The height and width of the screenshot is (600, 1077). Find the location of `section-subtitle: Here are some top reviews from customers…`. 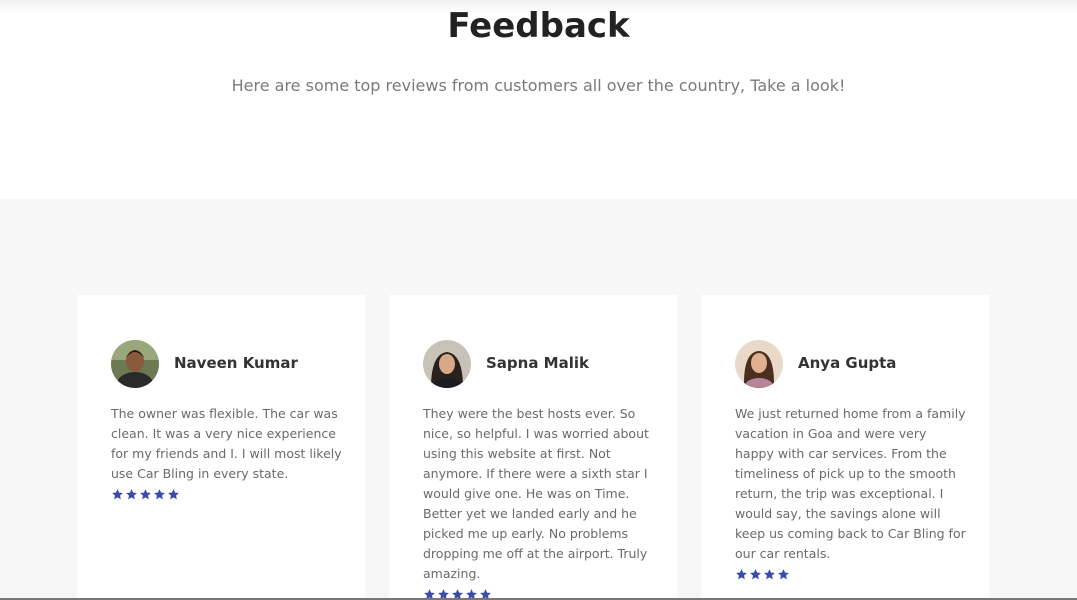

section-subtitle: Here are some top reviews from customers… is located at coordinates (538, 85).